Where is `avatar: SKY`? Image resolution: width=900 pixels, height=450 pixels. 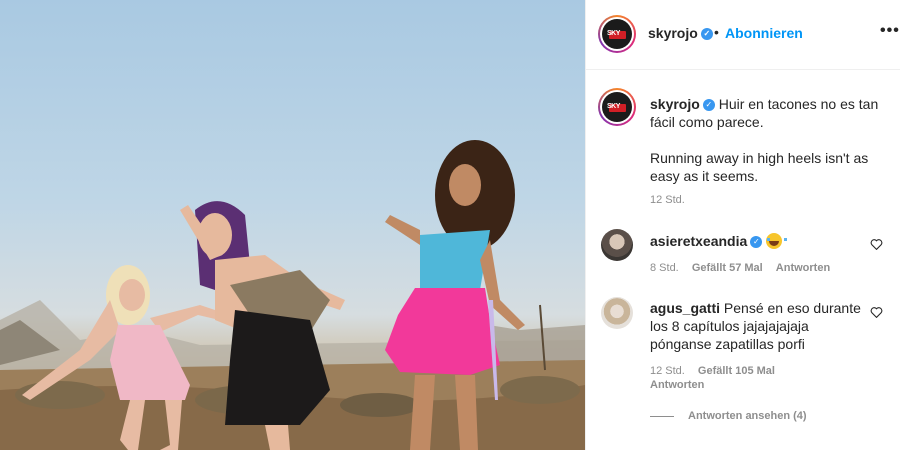 avatar: SKY is located at coordinates (617, 34).